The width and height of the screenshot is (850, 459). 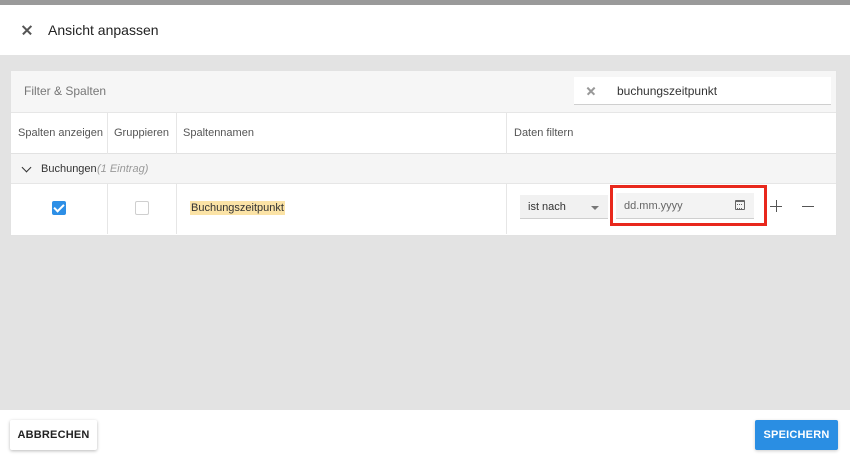 I want to click on cancel-button: ABBRECHEN, so click(x=53, y=435).